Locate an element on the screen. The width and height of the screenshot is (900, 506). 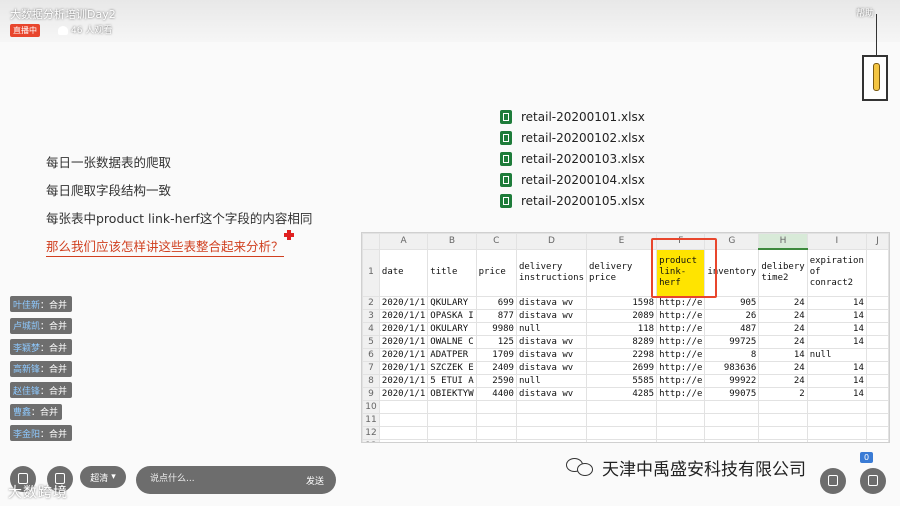
row-number: 6 is located at coordinates (371, 355).